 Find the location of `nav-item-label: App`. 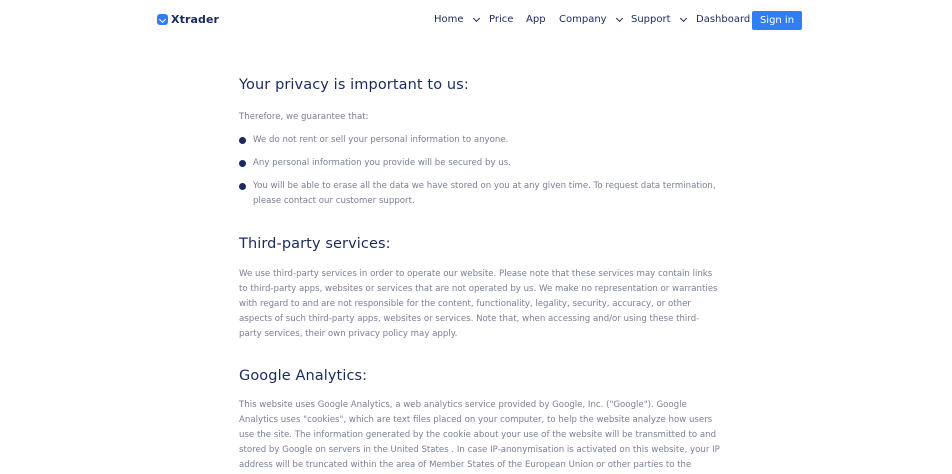

nav-item-label: App is located at coordinates (536, 19).